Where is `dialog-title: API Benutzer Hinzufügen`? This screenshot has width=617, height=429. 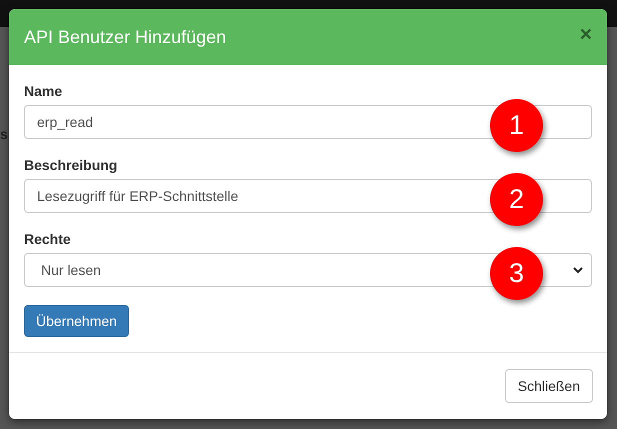
dialog-title: API Benutzer Hinzufügen is located at coordinates (125, 37).